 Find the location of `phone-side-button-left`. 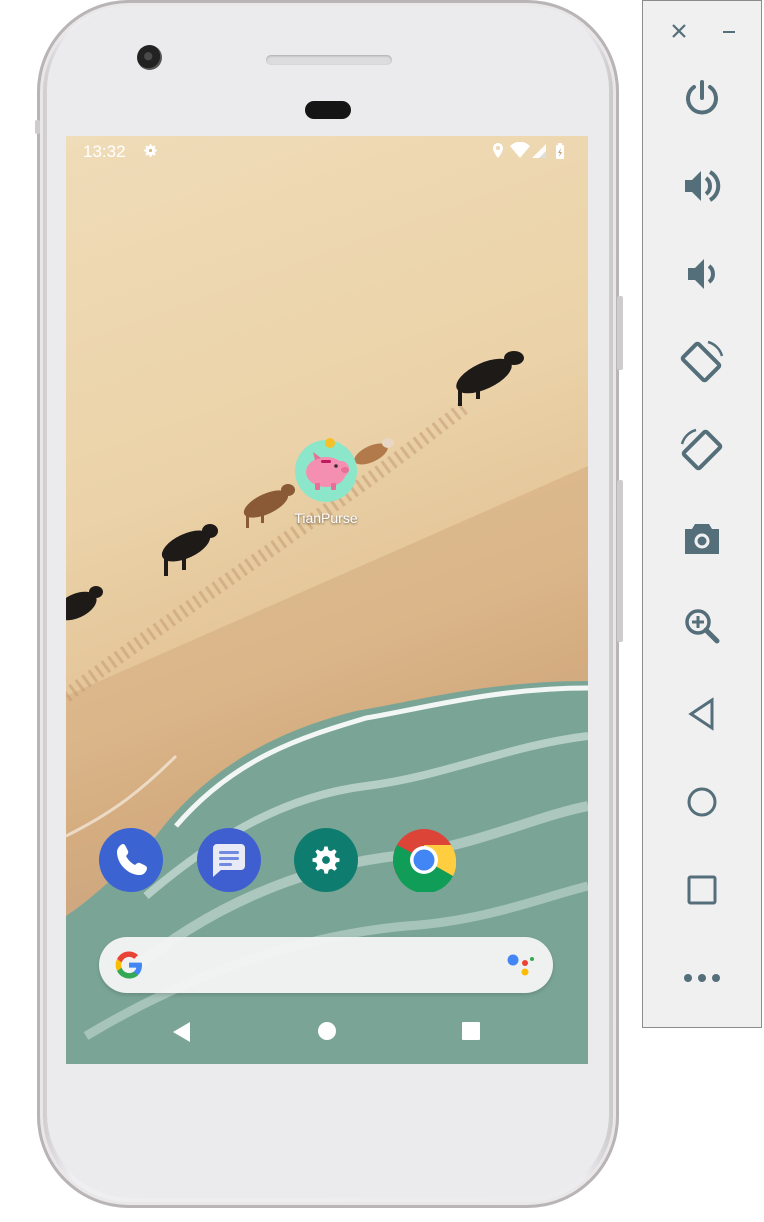

phone-side-button-left is located at coordinates (37, 127).